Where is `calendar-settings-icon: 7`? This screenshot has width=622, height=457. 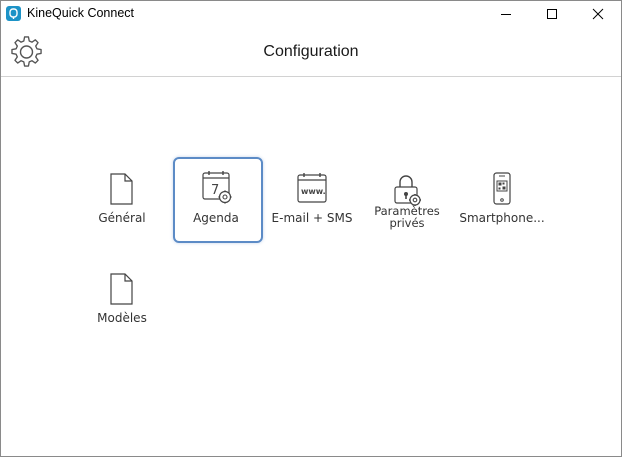 calendar-settings-icon: 7 is located at coordinates (216, 186).